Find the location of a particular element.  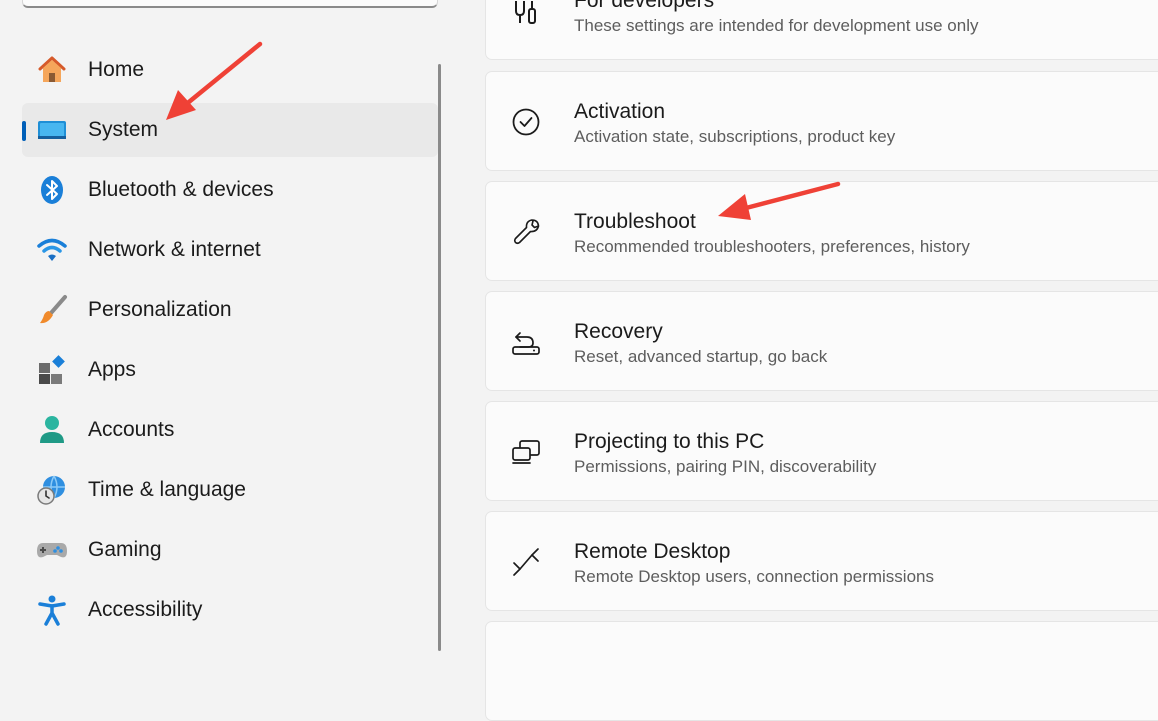

sidebar-item-label: Network & internet is located at coordinates (174, 249).